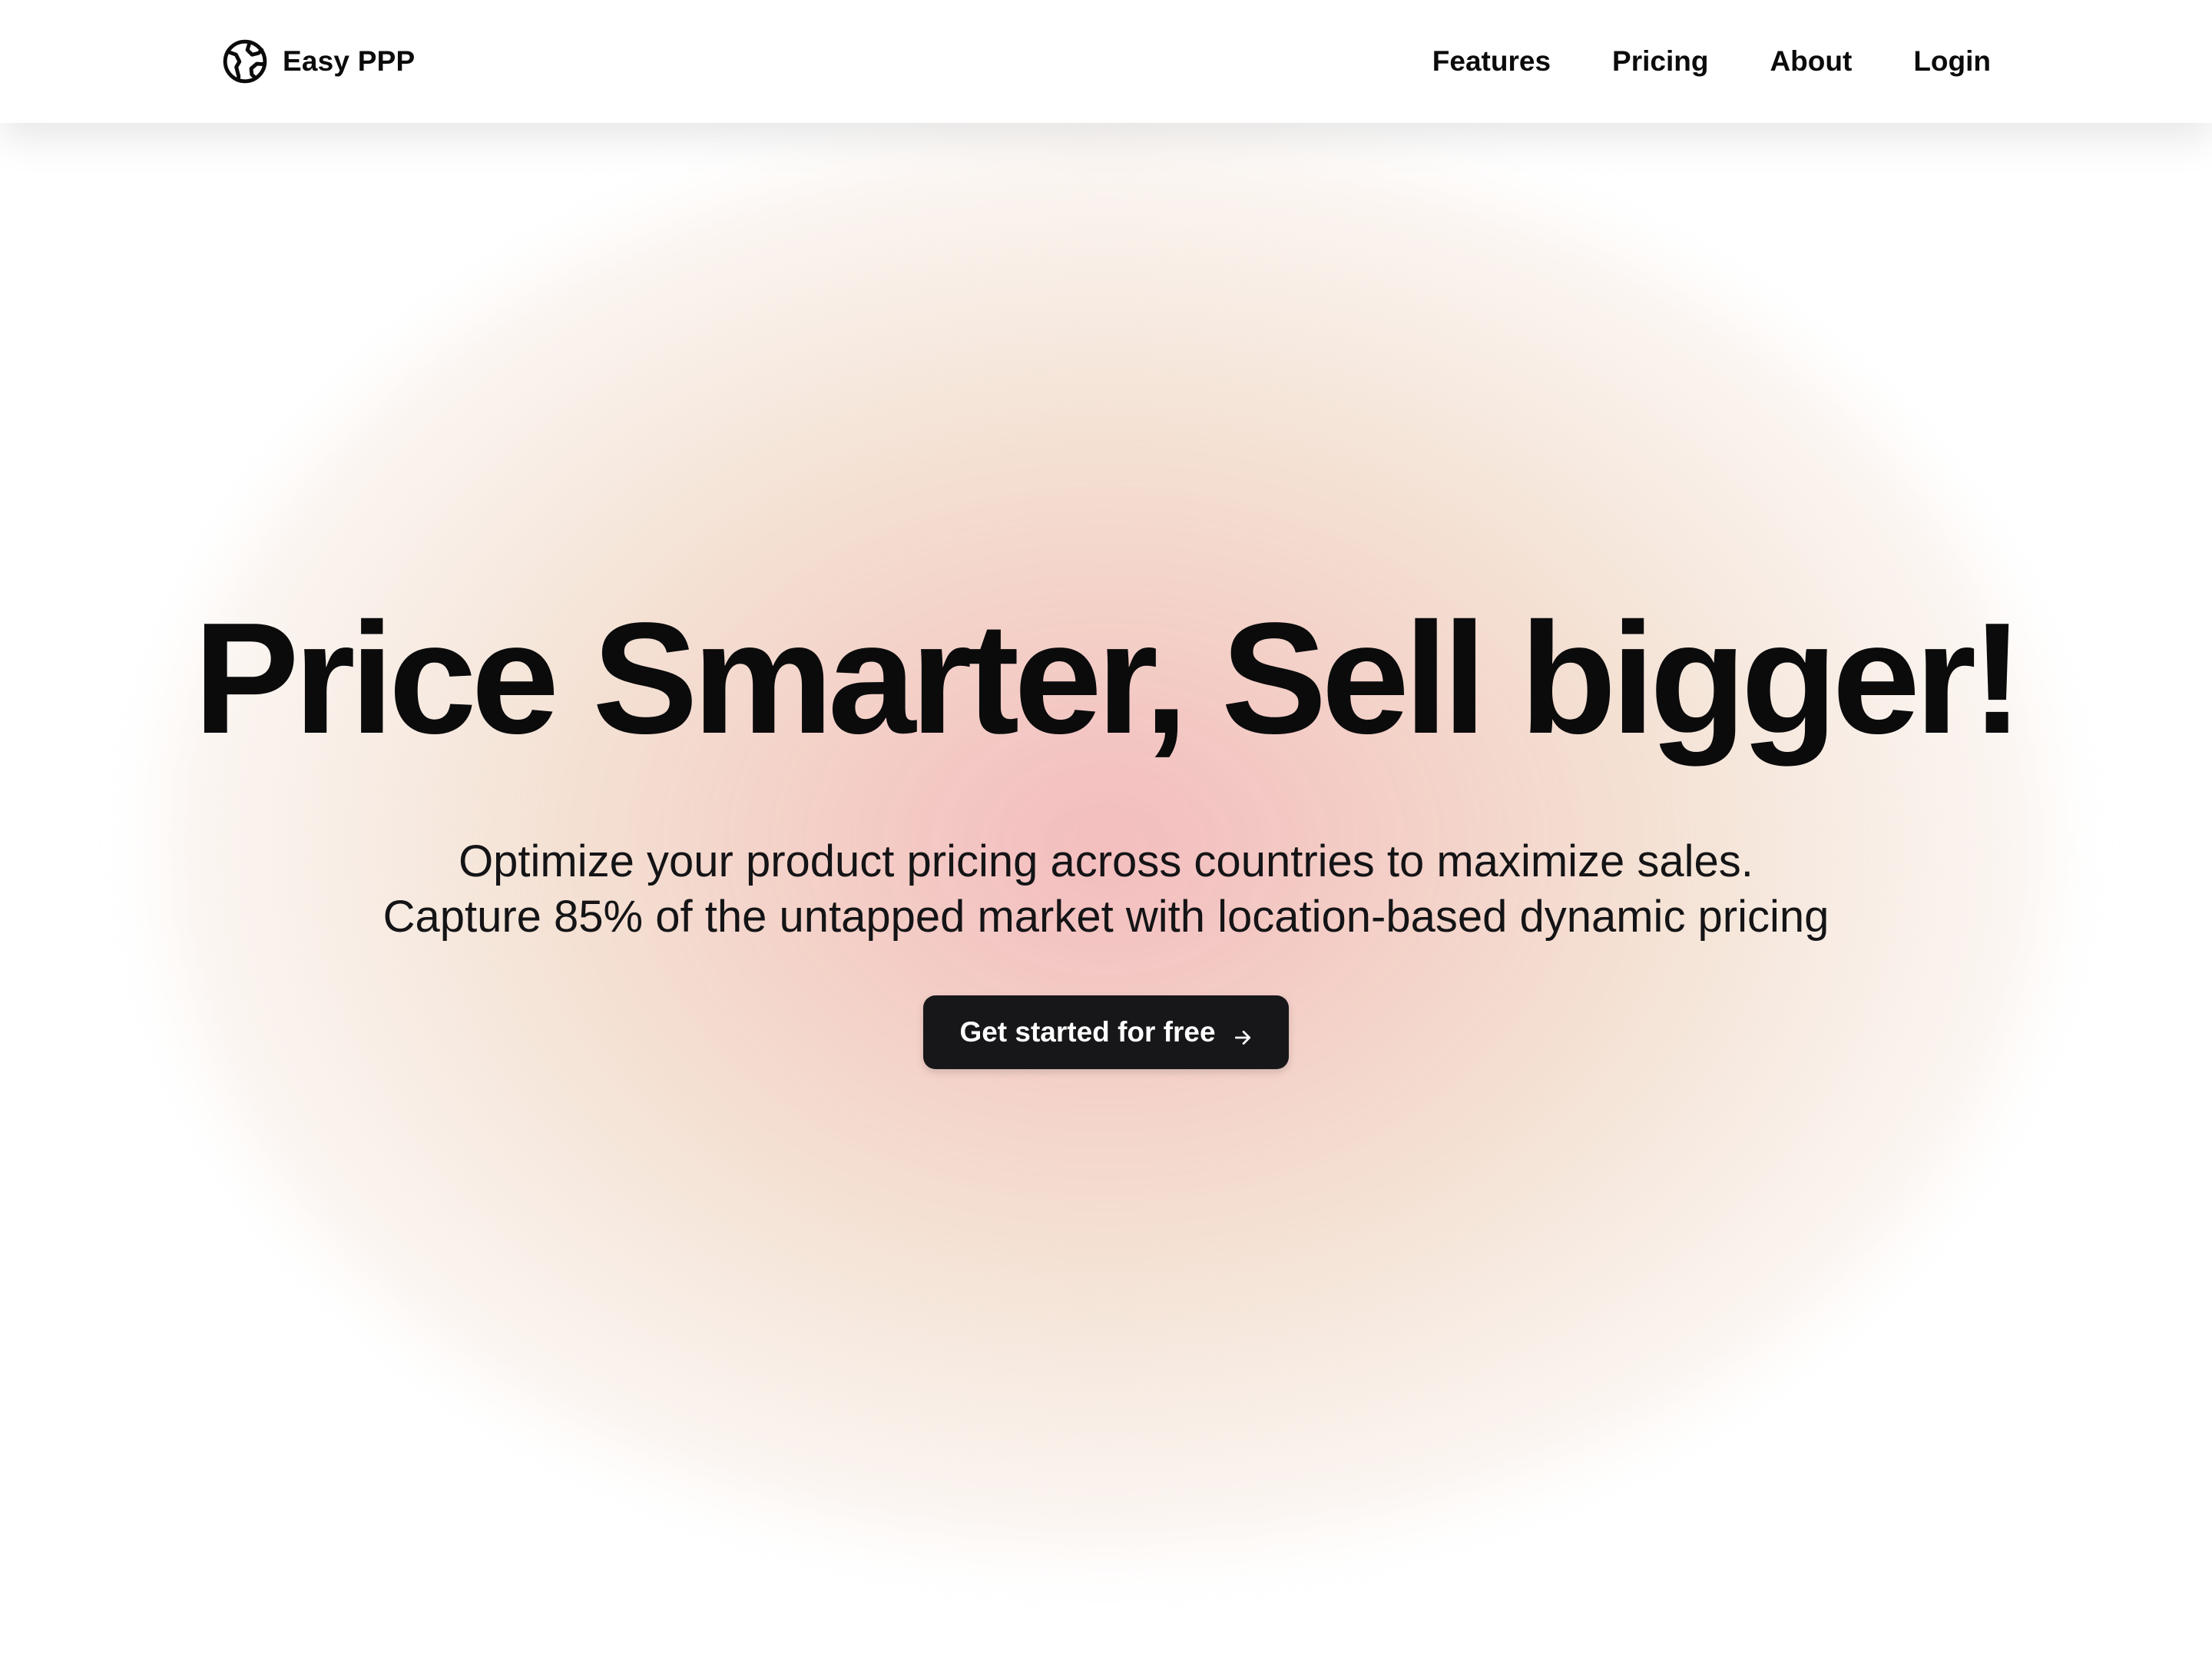 Image resolution: width=2212 pixels, height=1659 pixels. Describe the element at coordinates (1660, 61) in the screenshot. I see `nav-link-pricing: Pricing` at that location.